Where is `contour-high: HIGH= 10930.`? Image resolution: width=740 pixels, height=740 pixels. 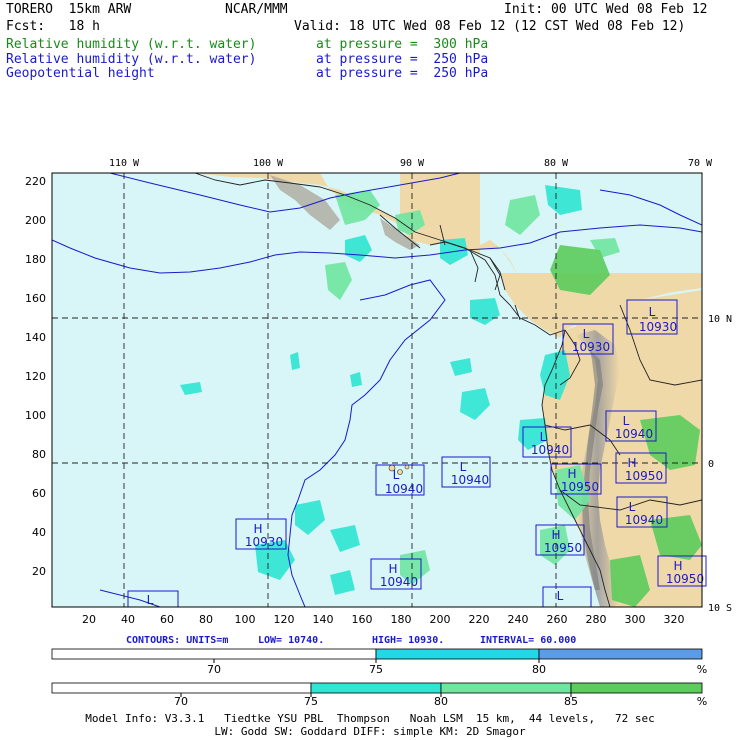 contour-high: HIGH= 10930. is located at coordinates (408, 640).